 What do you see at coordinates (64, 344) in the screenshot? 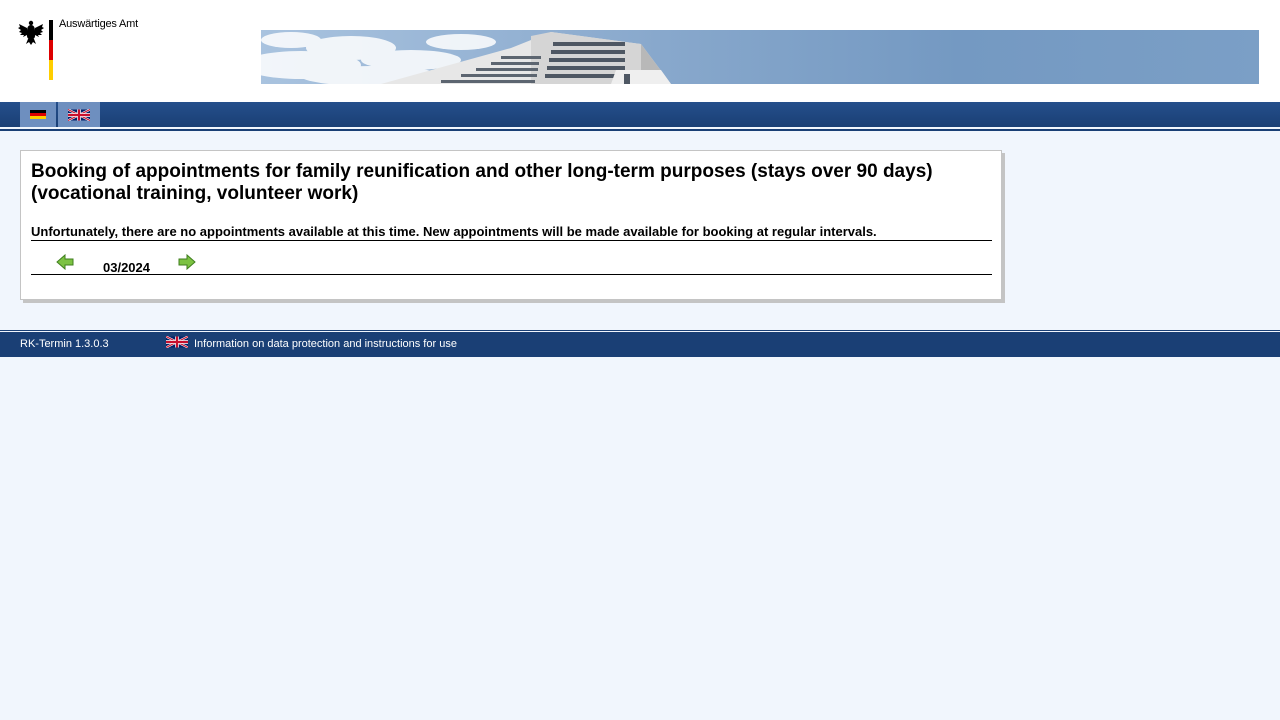
I see `version-label: RK-Termin 1.3.0.3` at bounding box center [64, 344].